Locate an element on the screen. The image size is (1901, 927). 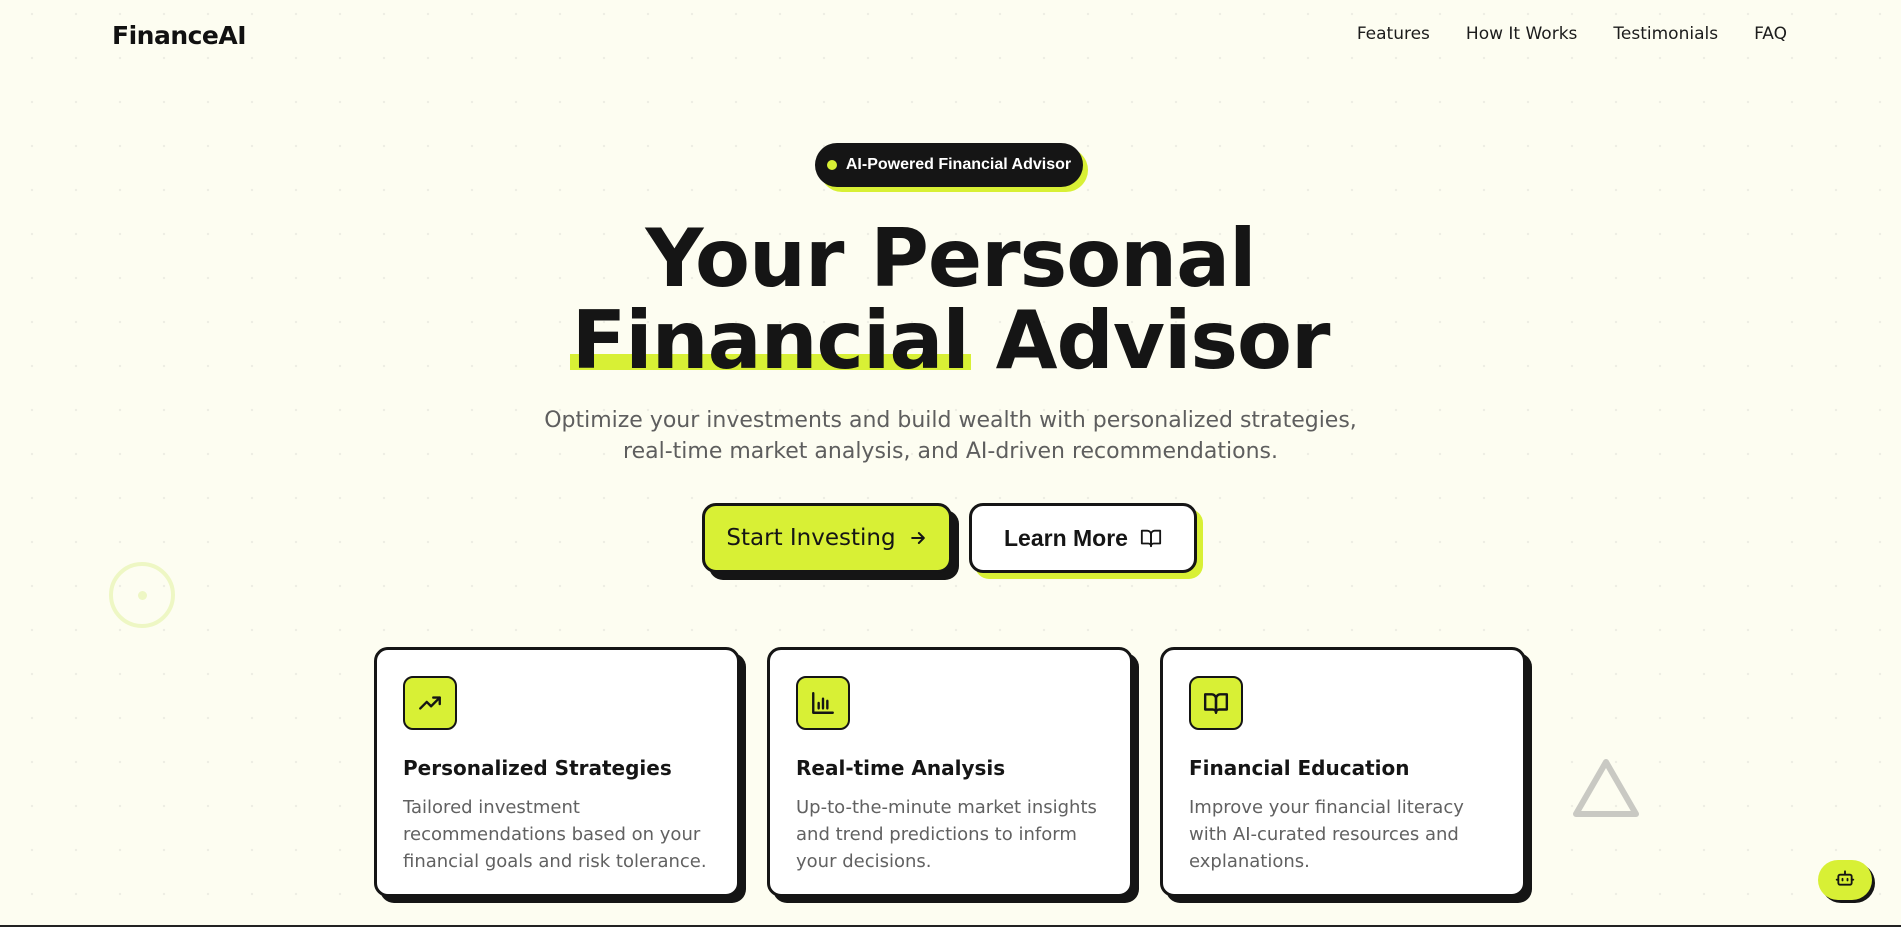
learn-more-button: Learn More is located at coordinates (1083, 538).